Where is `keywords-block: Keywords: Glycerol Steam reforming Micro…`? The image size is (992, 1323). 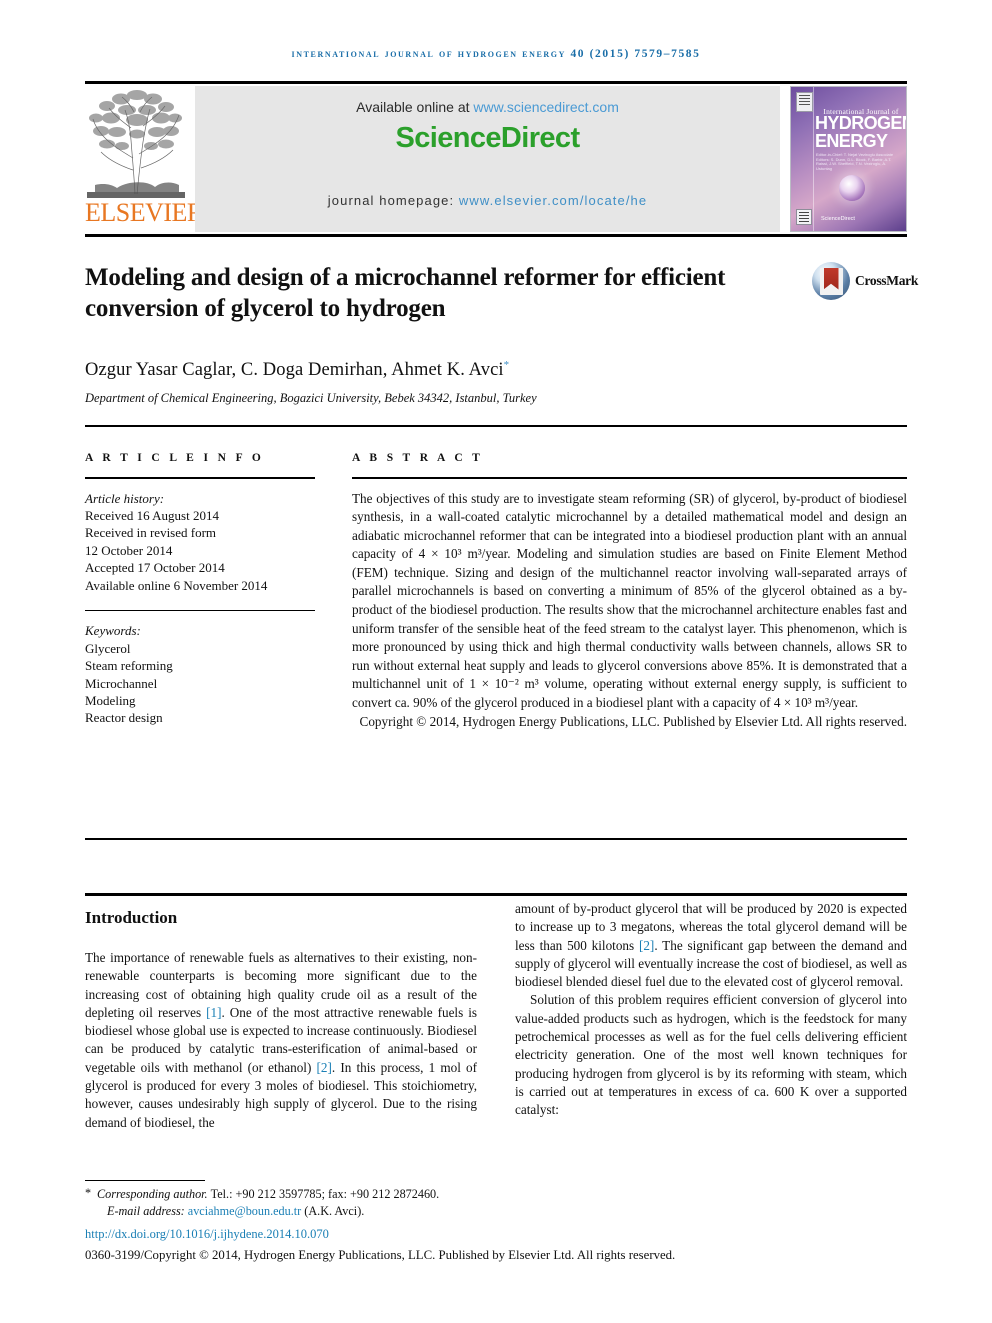 keywords-block: Keywords: Glycerol Steam reforming Micro… is located at coordinates (200, 674).